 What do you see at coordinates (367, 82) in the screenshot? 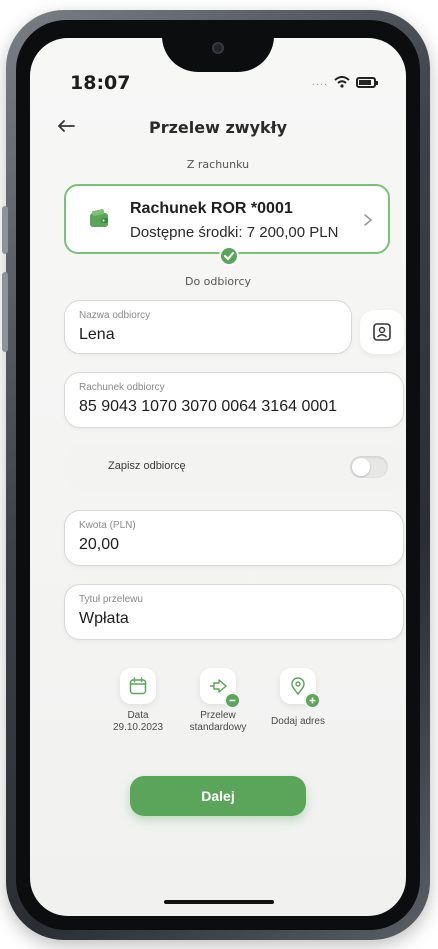
I see `battery-icon` at bounding box center [367, 82].